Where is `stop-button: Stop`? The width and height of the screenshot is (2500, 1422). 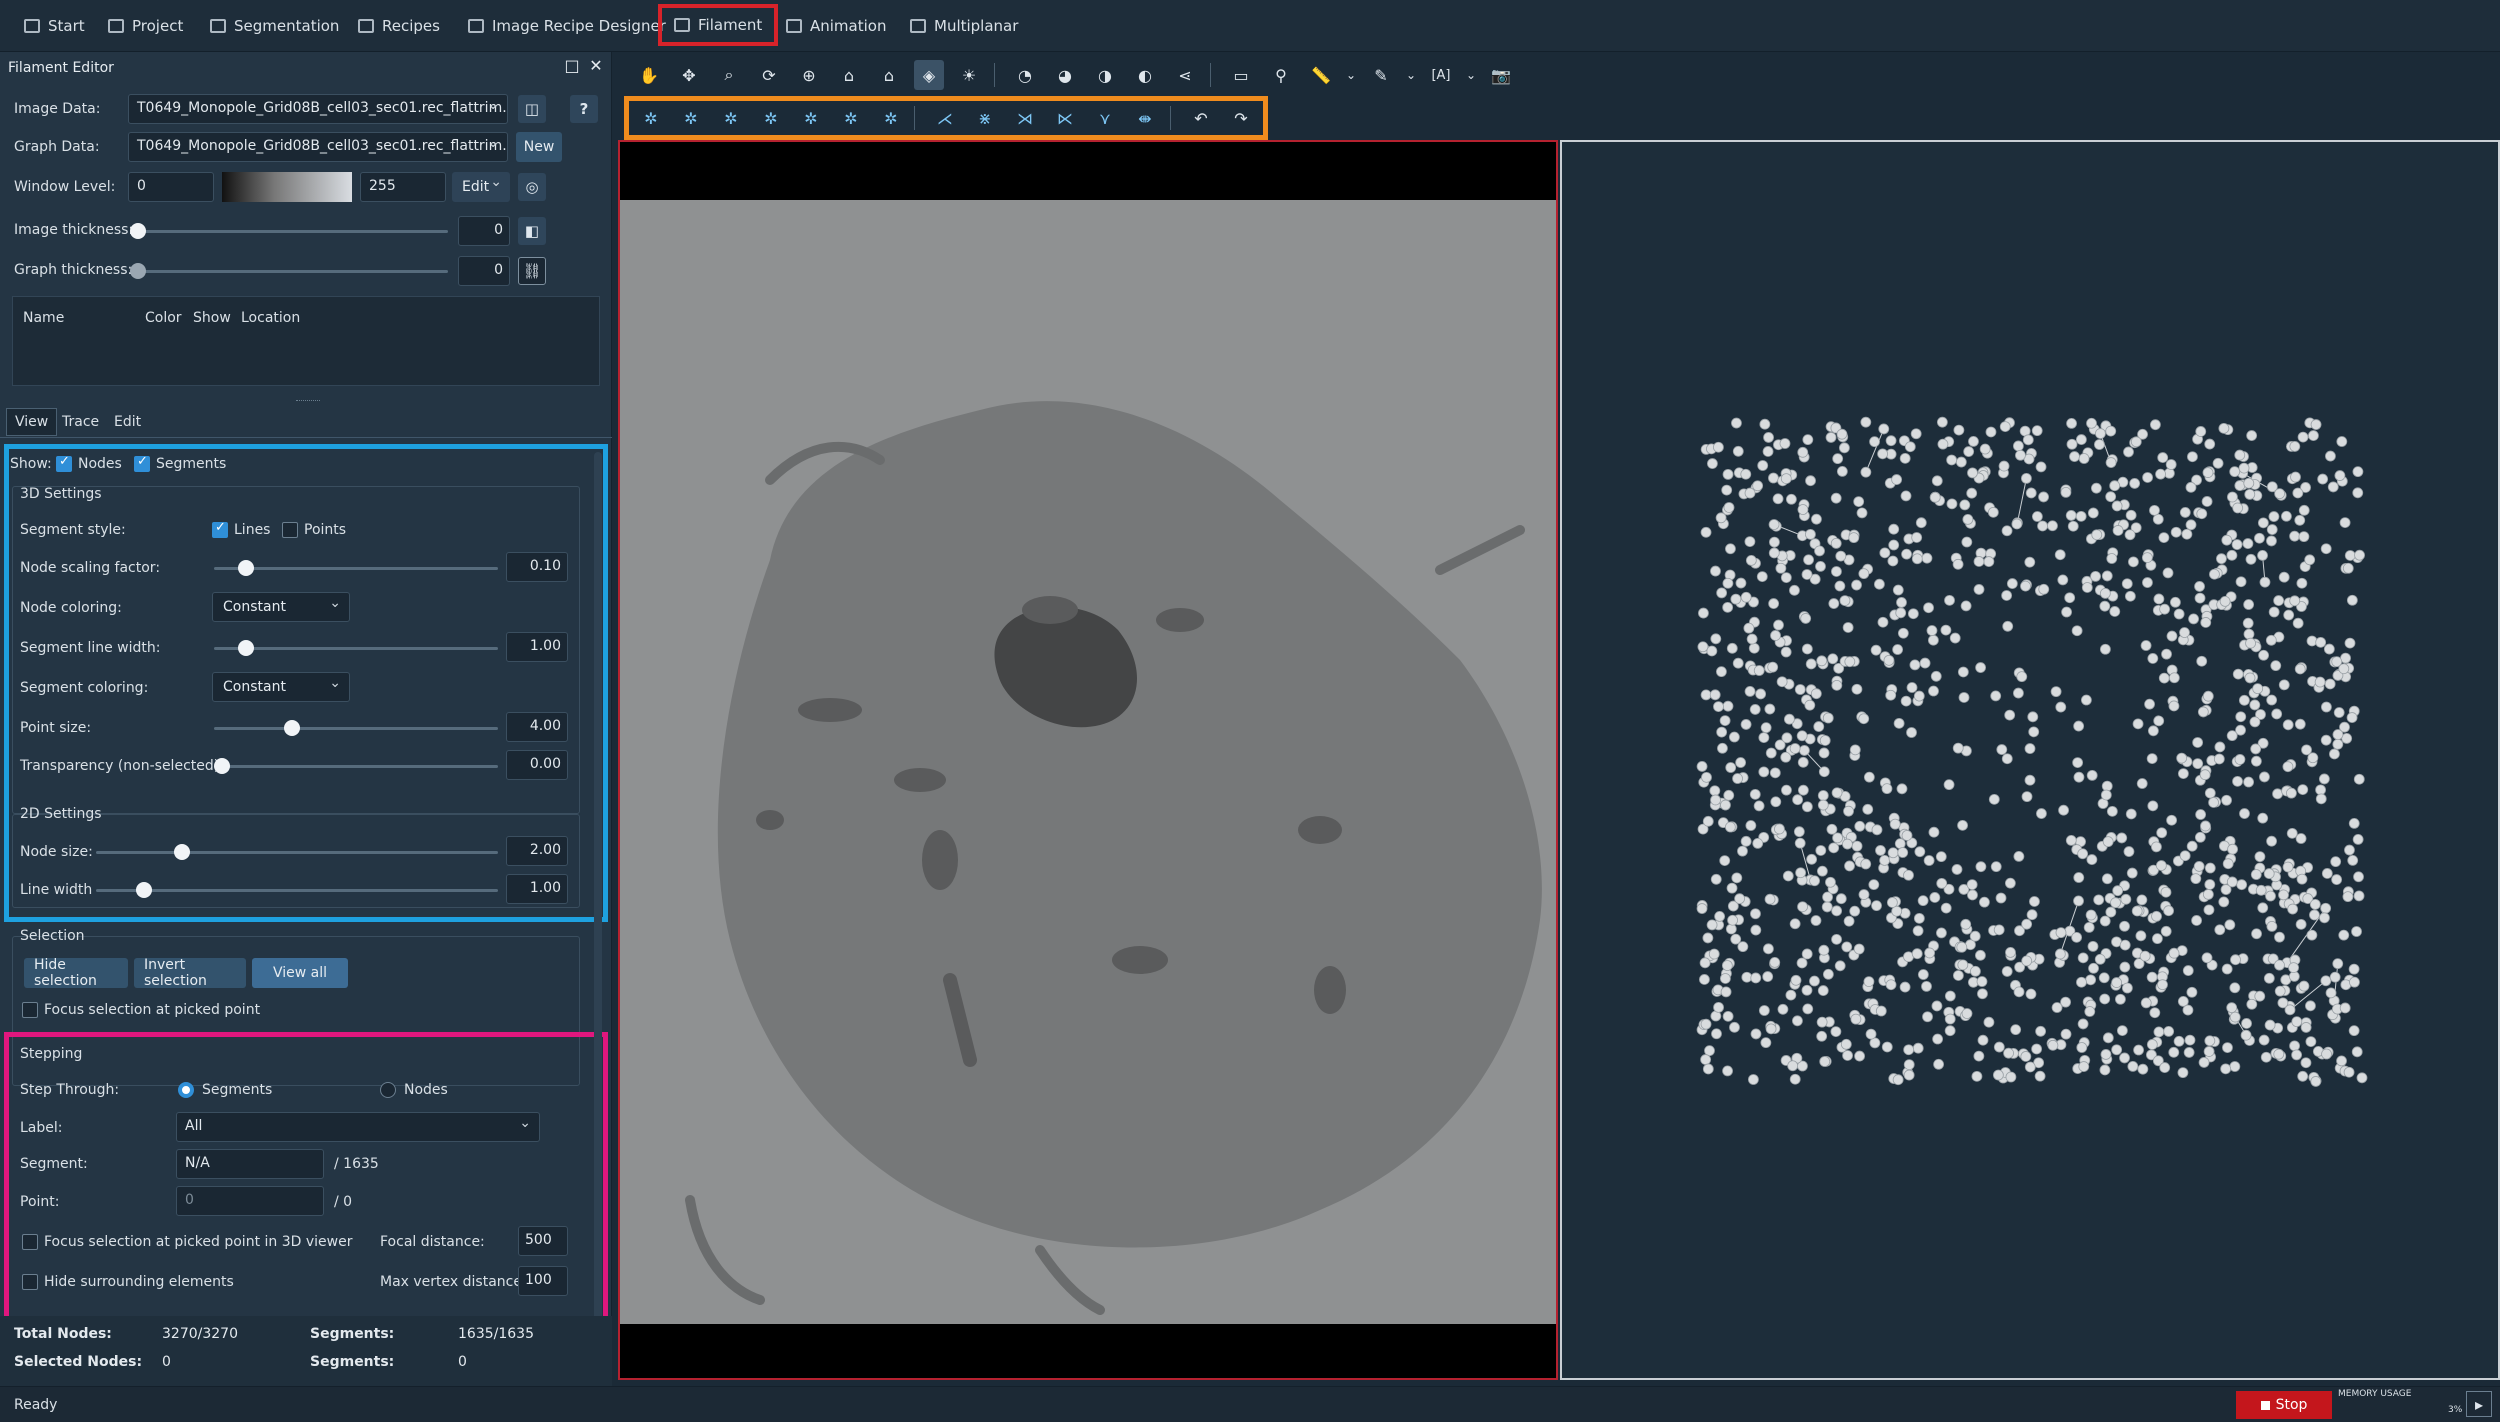 stop-button: Stop is located at coordinates (2284, 1405).